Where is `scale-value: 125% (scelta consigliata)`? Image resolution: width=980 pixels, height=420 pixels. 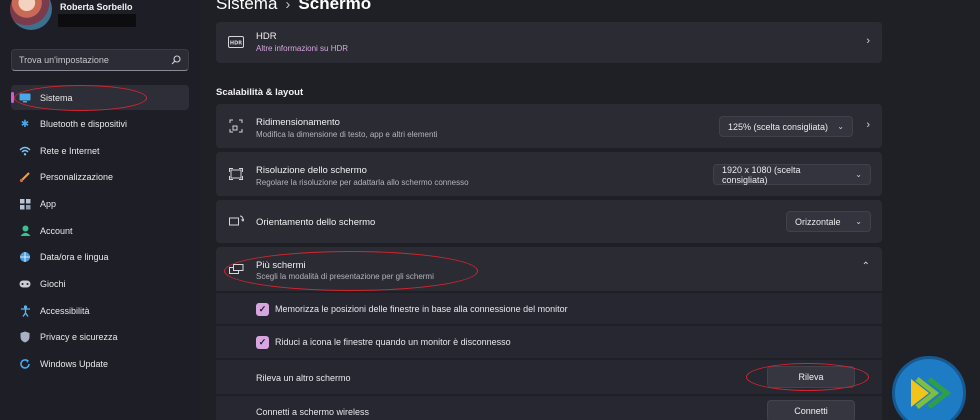
scale-value: 125% (scelta consigliata) is located at coordinates (778, 126).